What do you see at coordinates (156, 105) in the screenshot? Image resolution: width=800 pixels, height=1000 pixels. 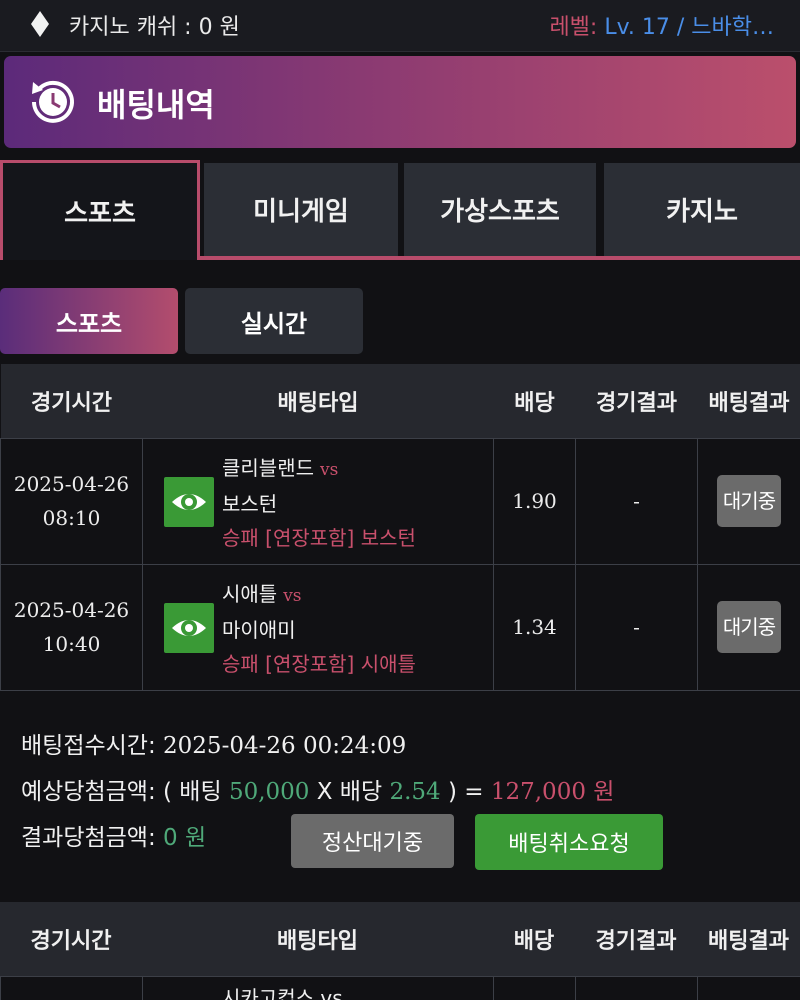 I see `page-title: 배팅내역` at bounding box center [156, 105].